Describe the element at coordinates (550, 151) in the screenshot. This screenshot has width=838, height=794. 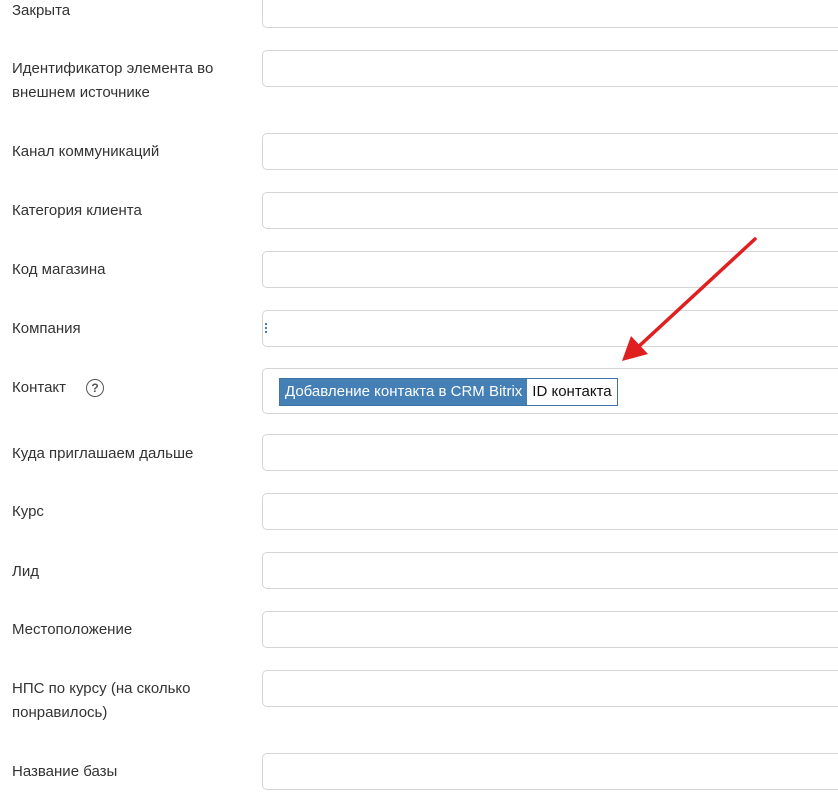
I see `field-input-channel` at that location.